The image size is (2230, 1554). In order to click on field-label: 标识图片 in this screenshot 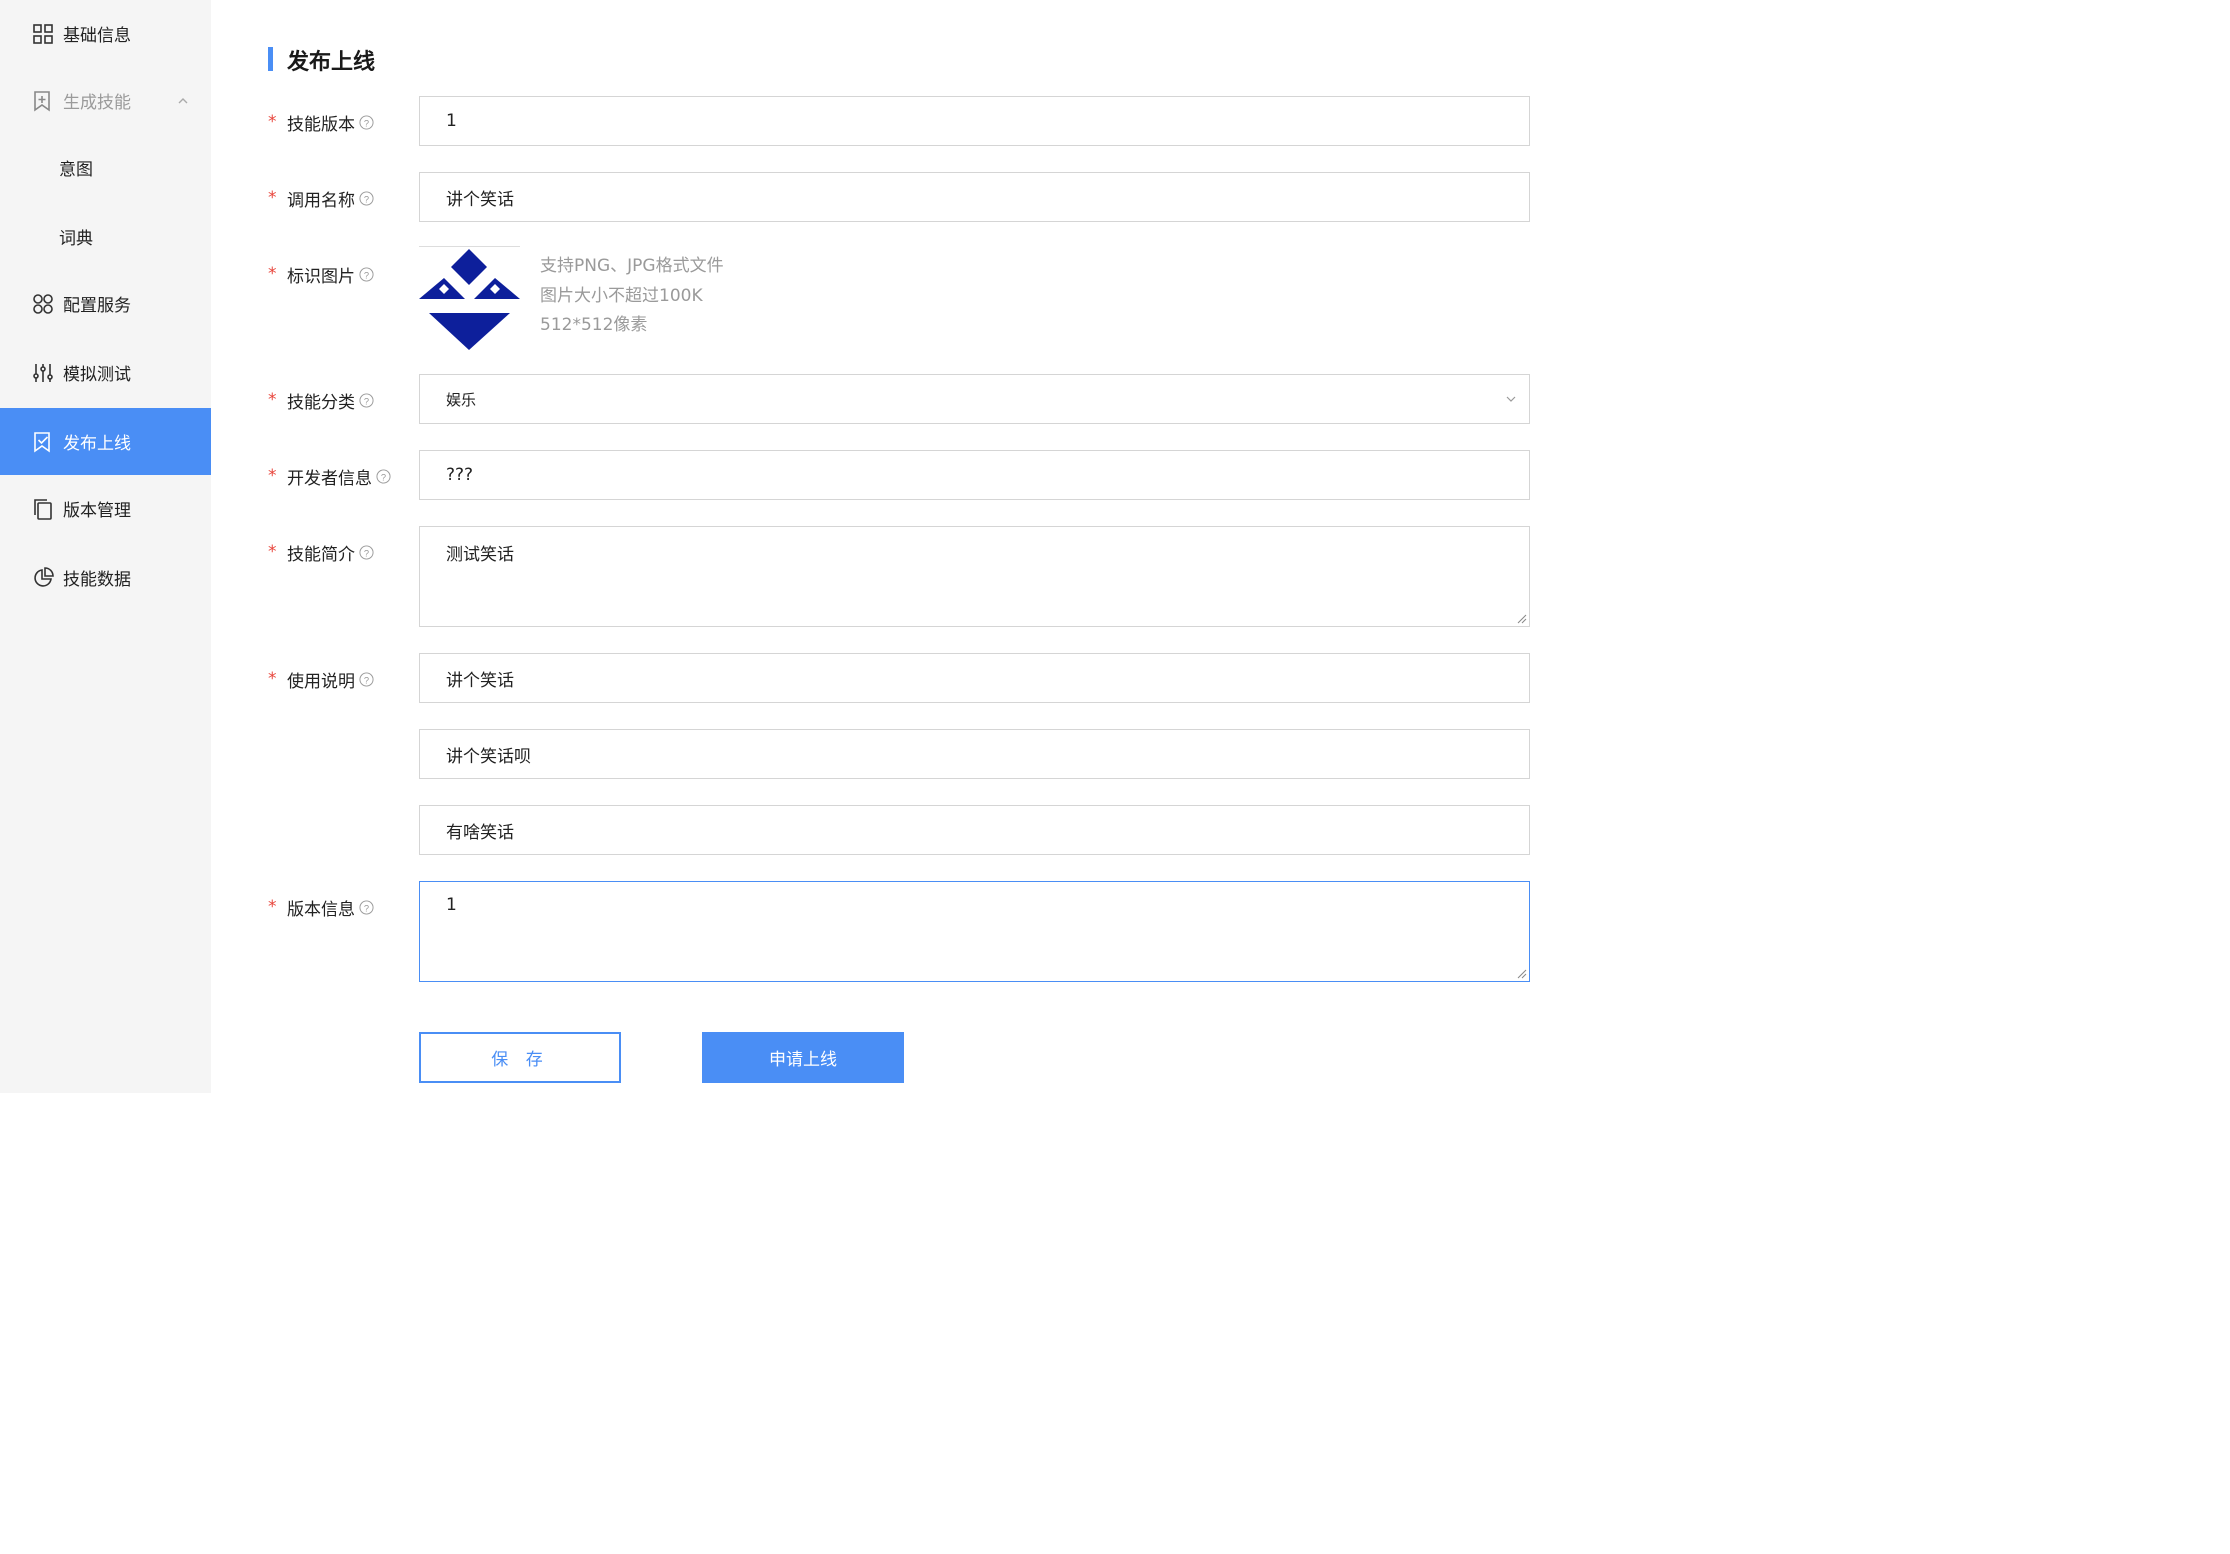, I will do `click(321, 276)`.